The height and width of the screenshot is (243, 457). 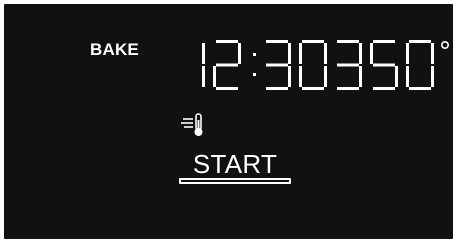 I want to click on time-readout, so click(x=264, y=65).